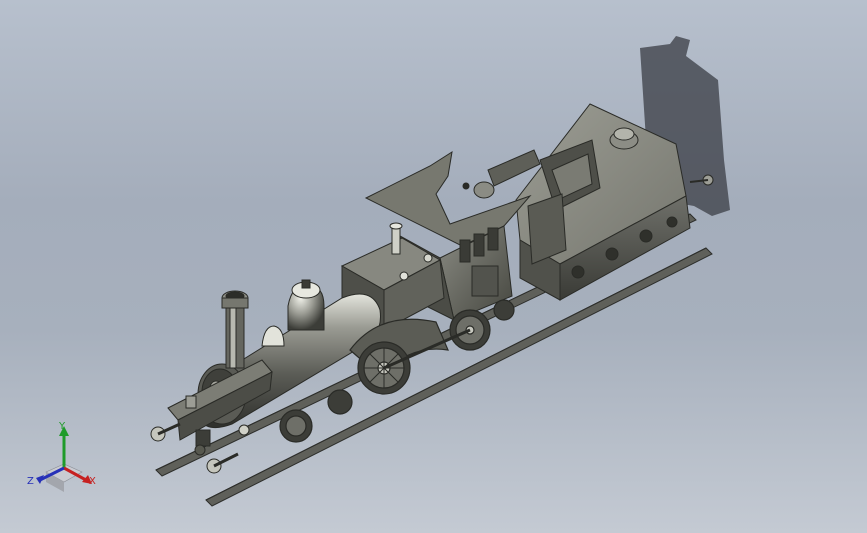  I want to click on z-axis-label: Z, so click(30, 481).